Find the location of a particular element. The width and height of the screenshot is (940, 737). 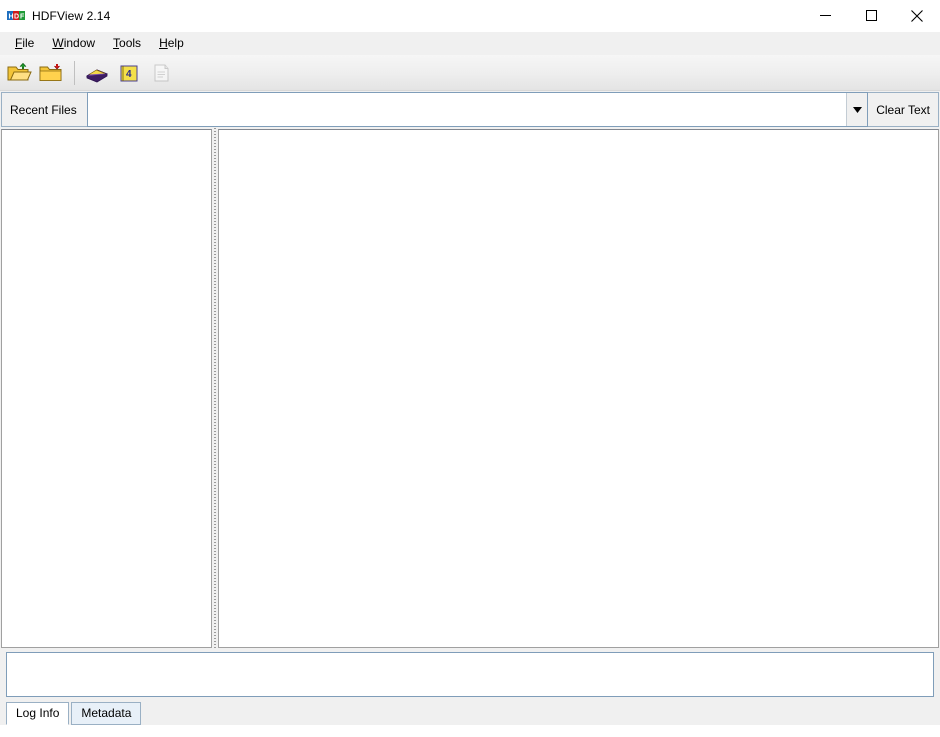

svg-text: 4 is located at coordinates (129, 74).